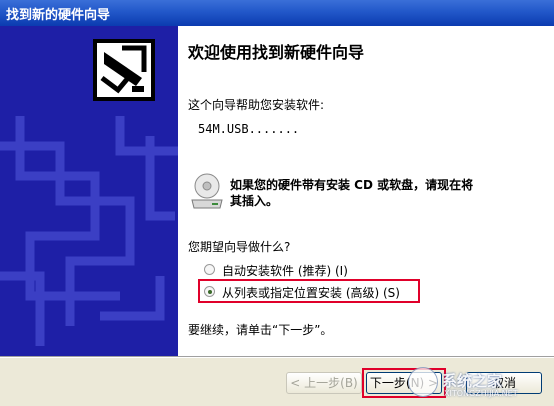 The height and width of the screenshot is (406, 554). Describe the element at coordinates (58, 15) in the screenshot. I see `window-title: 找到新的硬件向导` at that location.